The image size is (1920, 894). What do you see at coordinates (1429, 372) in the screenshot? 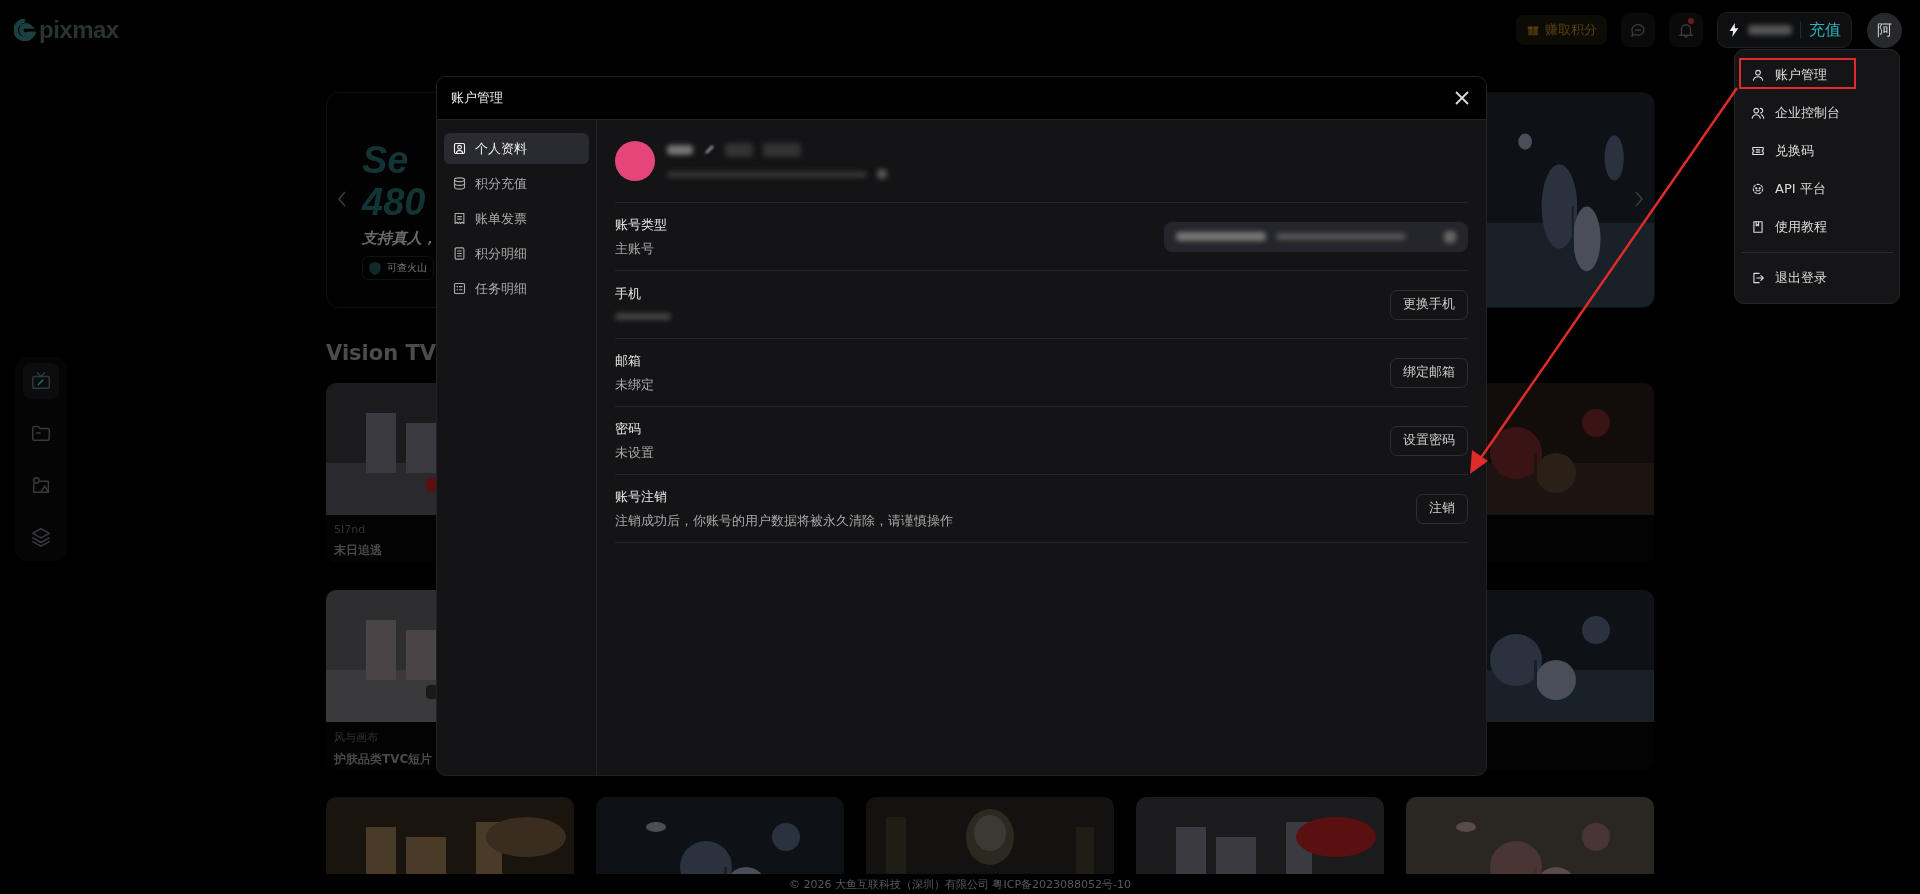
I see `action-button: 绑定邮箱` at bounding box center [1429, 372].